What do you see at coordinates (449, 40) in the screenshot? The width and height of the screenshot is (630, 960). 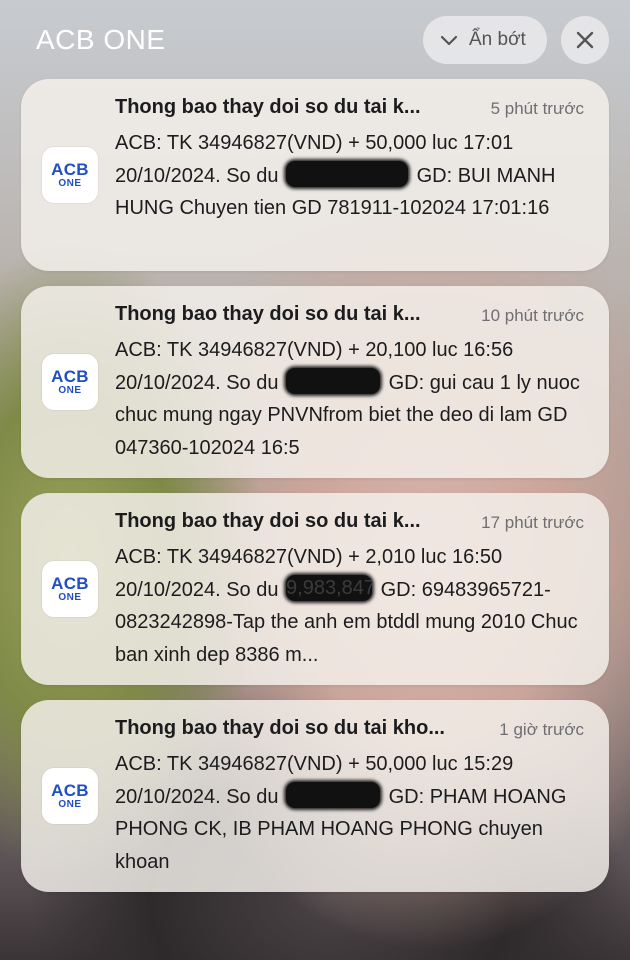 I see `chevron-down-icon` at bounding box center [449, 40].